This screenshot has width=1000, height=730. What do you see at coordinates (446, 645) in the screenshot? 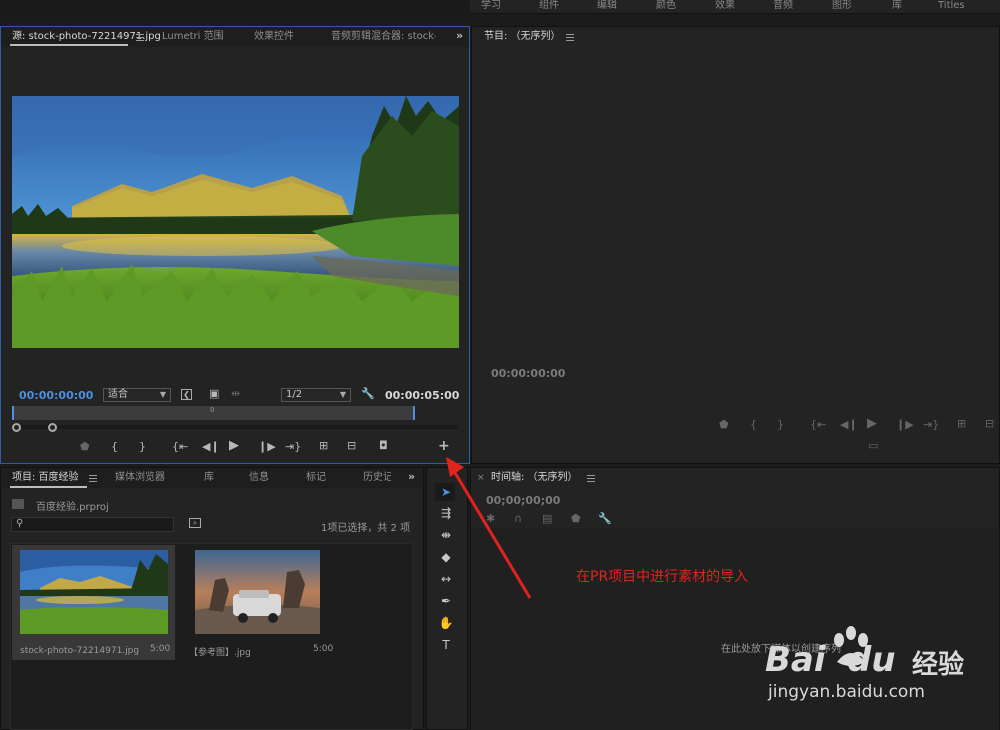
I see `type-tool-icon: T` at bounding box center [446, 645].